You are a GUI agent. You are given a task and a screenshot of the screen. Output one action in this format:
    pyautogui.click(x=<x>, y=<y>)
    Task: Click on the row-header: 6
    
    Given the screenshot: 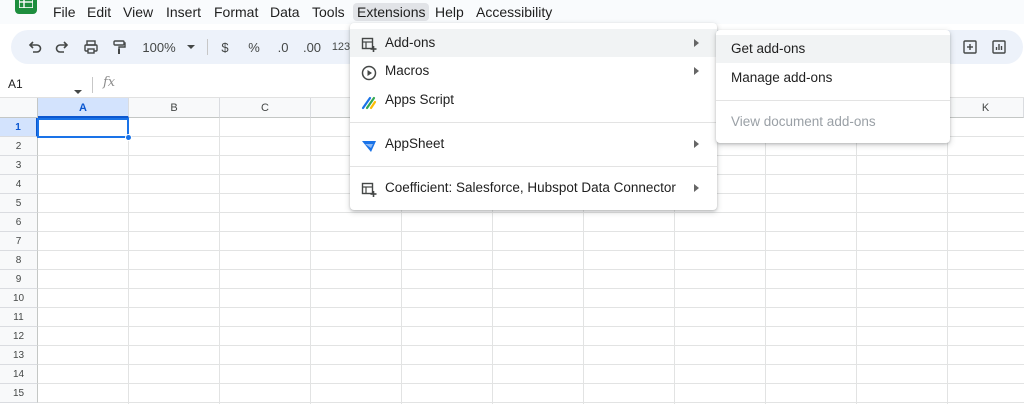 What is the action you would take?
    pyautogui.click(x=19, y=222)
    